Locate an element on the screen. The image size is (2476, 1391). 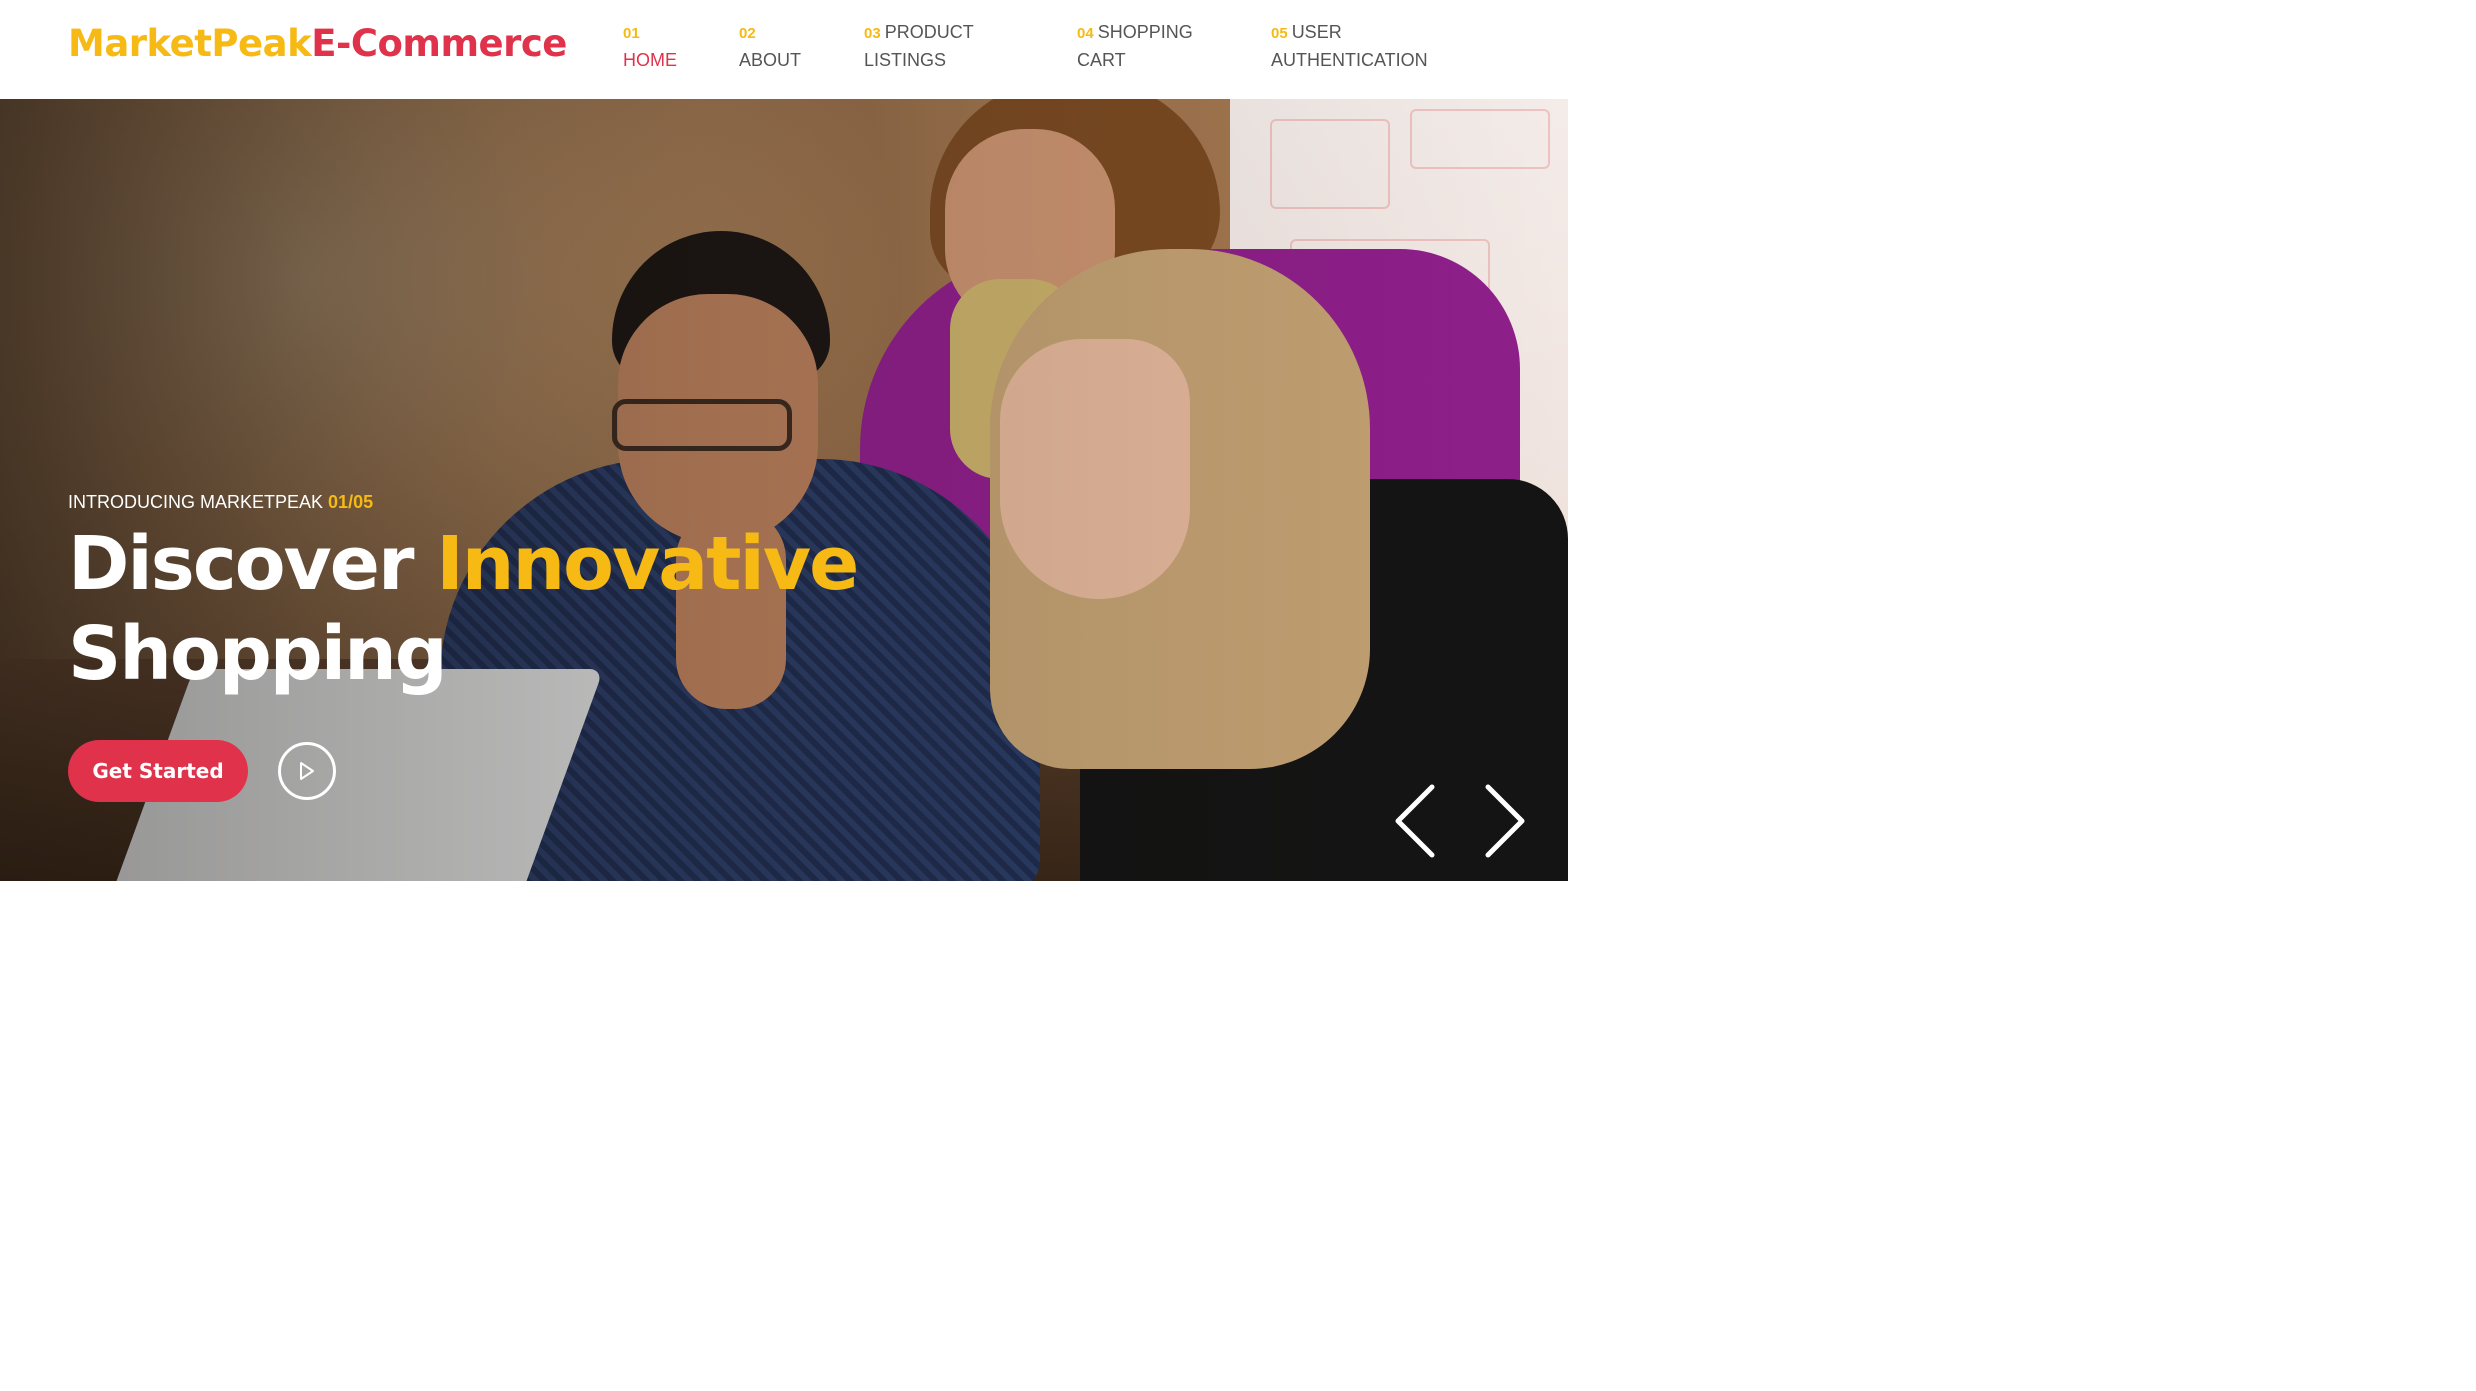
play-icon is located at coordinates (307, 771).